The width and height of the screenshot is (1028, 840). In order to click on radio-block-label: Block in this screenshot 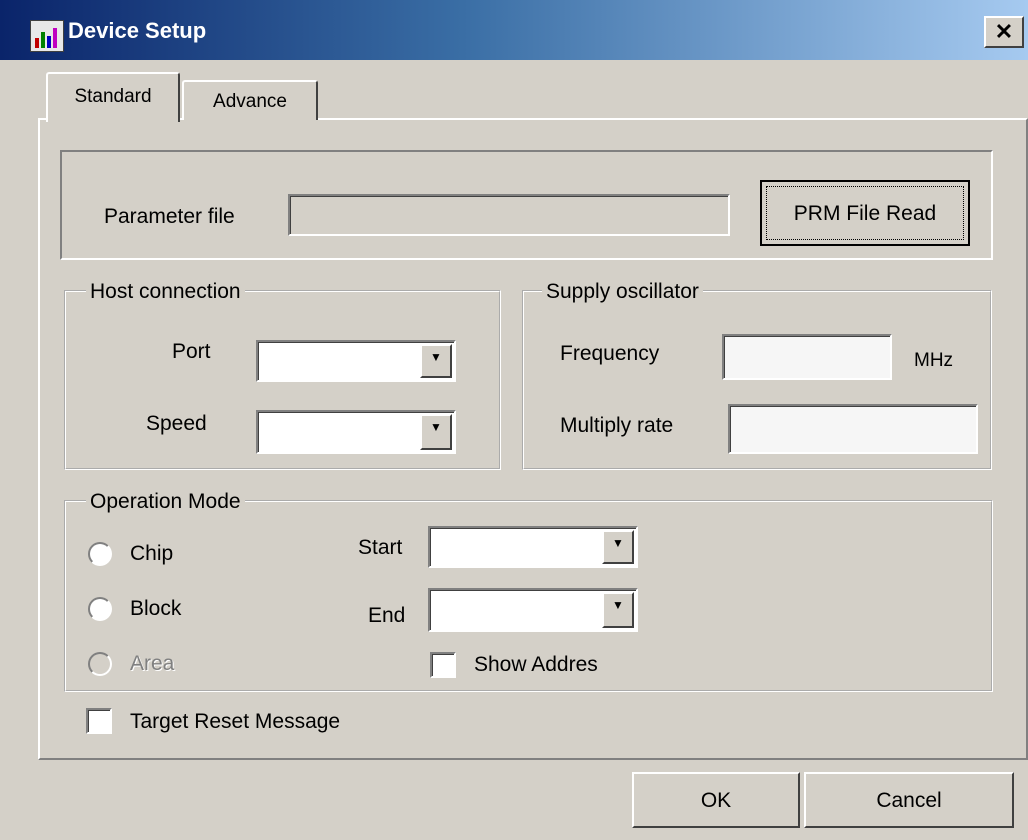, I will do `click(156, 608)`.